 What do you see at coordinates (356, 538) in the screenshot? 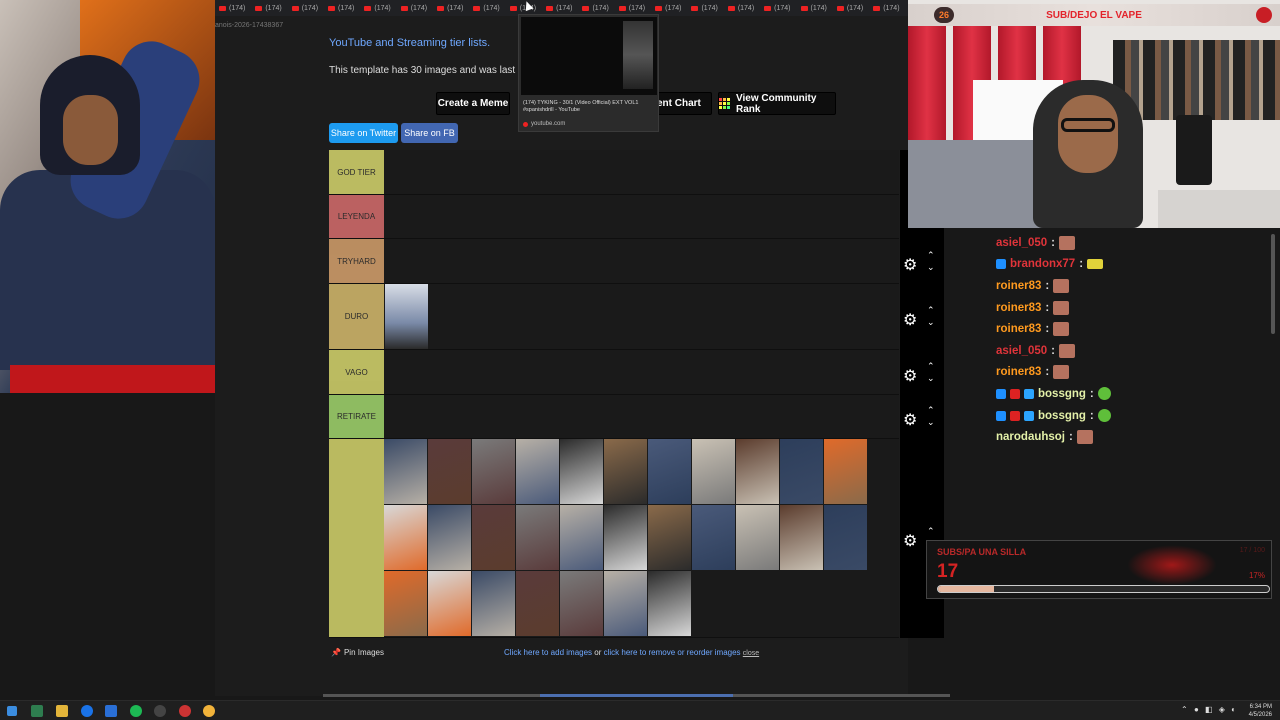
I see `tier-label` at bounding box center [356, 538].